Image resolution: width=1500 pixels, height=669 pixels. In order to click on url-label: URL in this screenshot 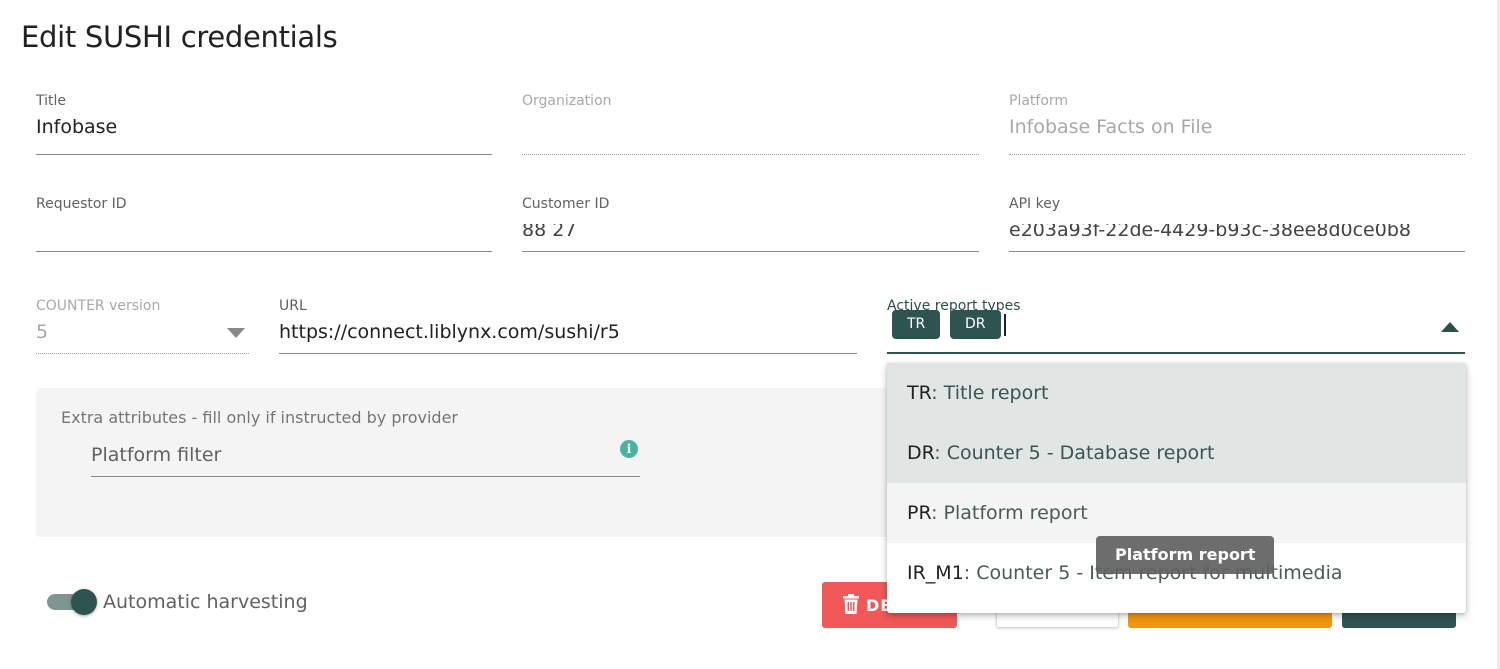, I will do `click(293, 306)`.